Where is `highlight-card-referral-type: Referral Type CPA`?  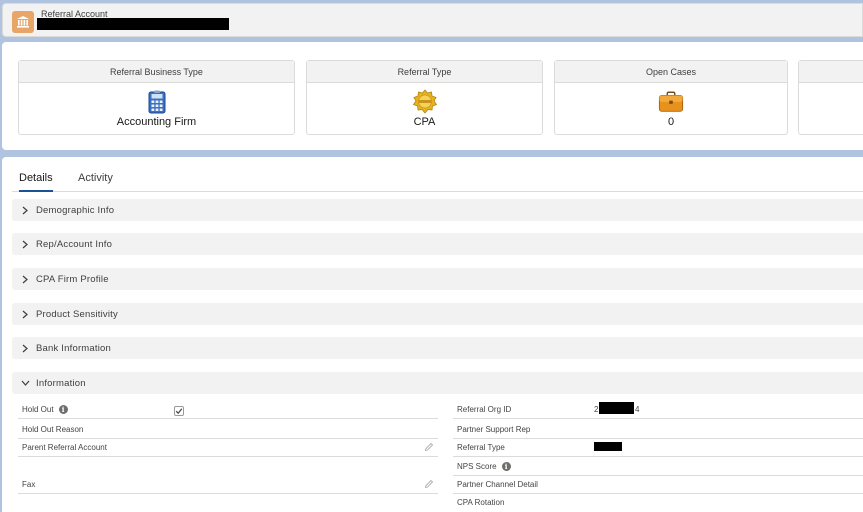 highlight-card-referral-type: Referral Type CPA is located at coordinates (424, 97).